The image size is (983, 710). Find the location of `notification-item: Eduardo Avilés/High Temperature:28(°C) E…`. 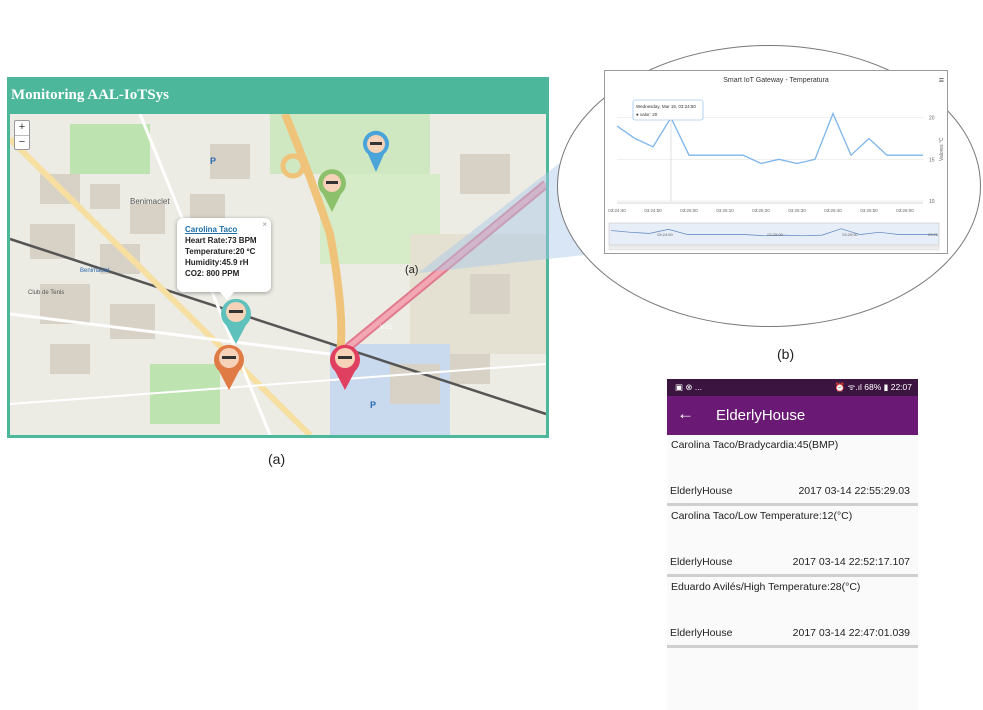

notification-item: Eduardo Avilés/High Temperature:28(°C) E… is located at coordinates (792, 612).